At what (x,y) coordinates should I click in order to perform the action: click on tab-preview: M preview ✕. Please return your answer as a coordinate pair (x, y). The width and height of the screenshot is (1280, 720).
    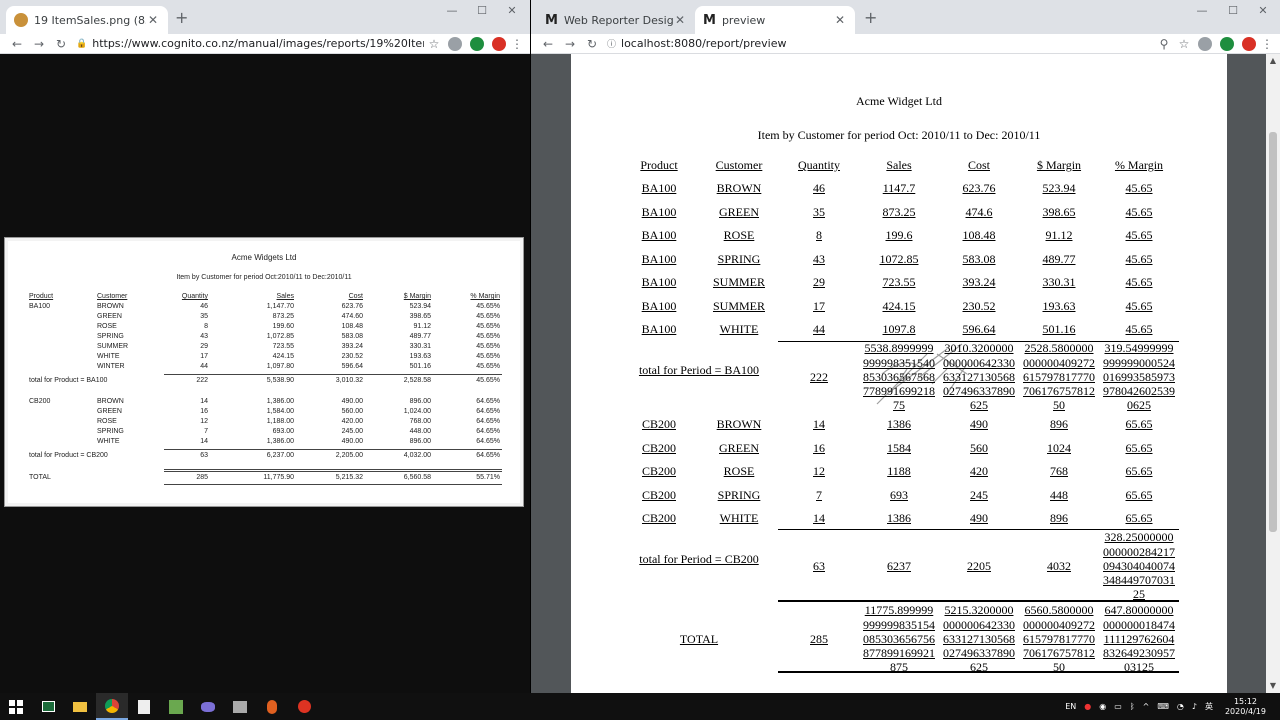
    Looking at the image, I should click on (775, 20).